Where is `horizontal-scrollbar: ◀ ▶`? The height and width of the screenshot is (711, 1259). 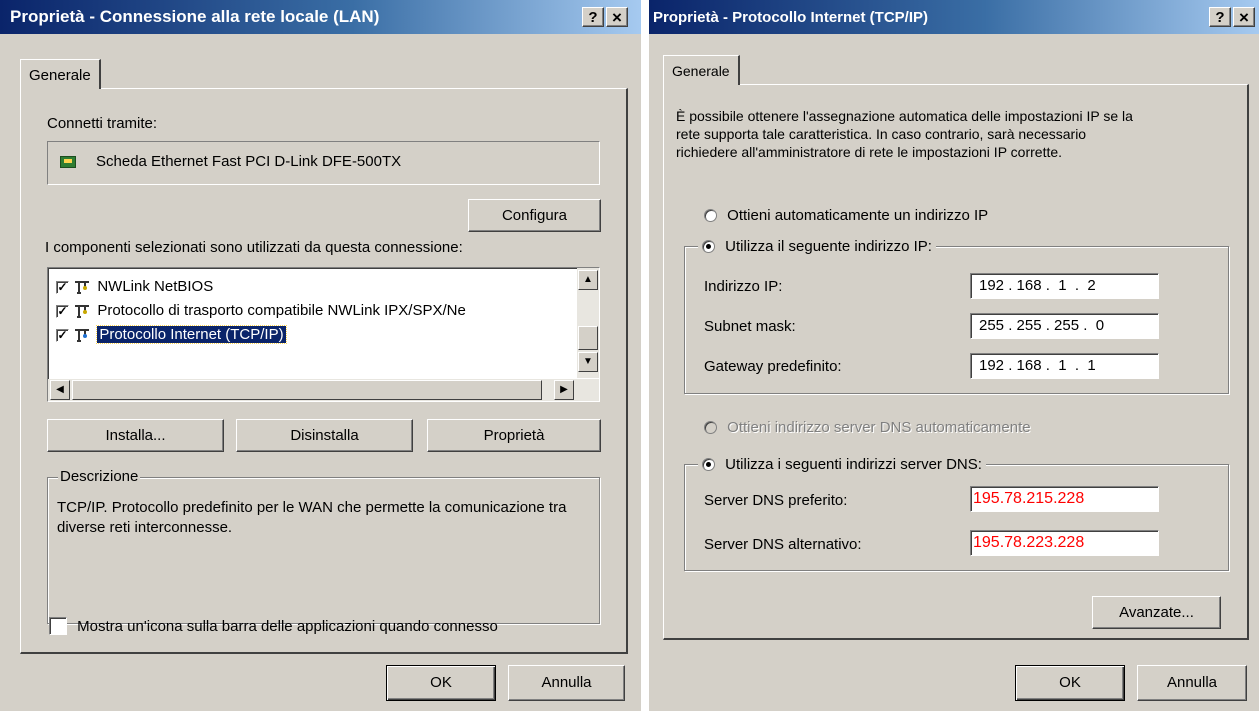
horizontal-scrollbar: ◀ ▶ is located at coordinates (323, 390).